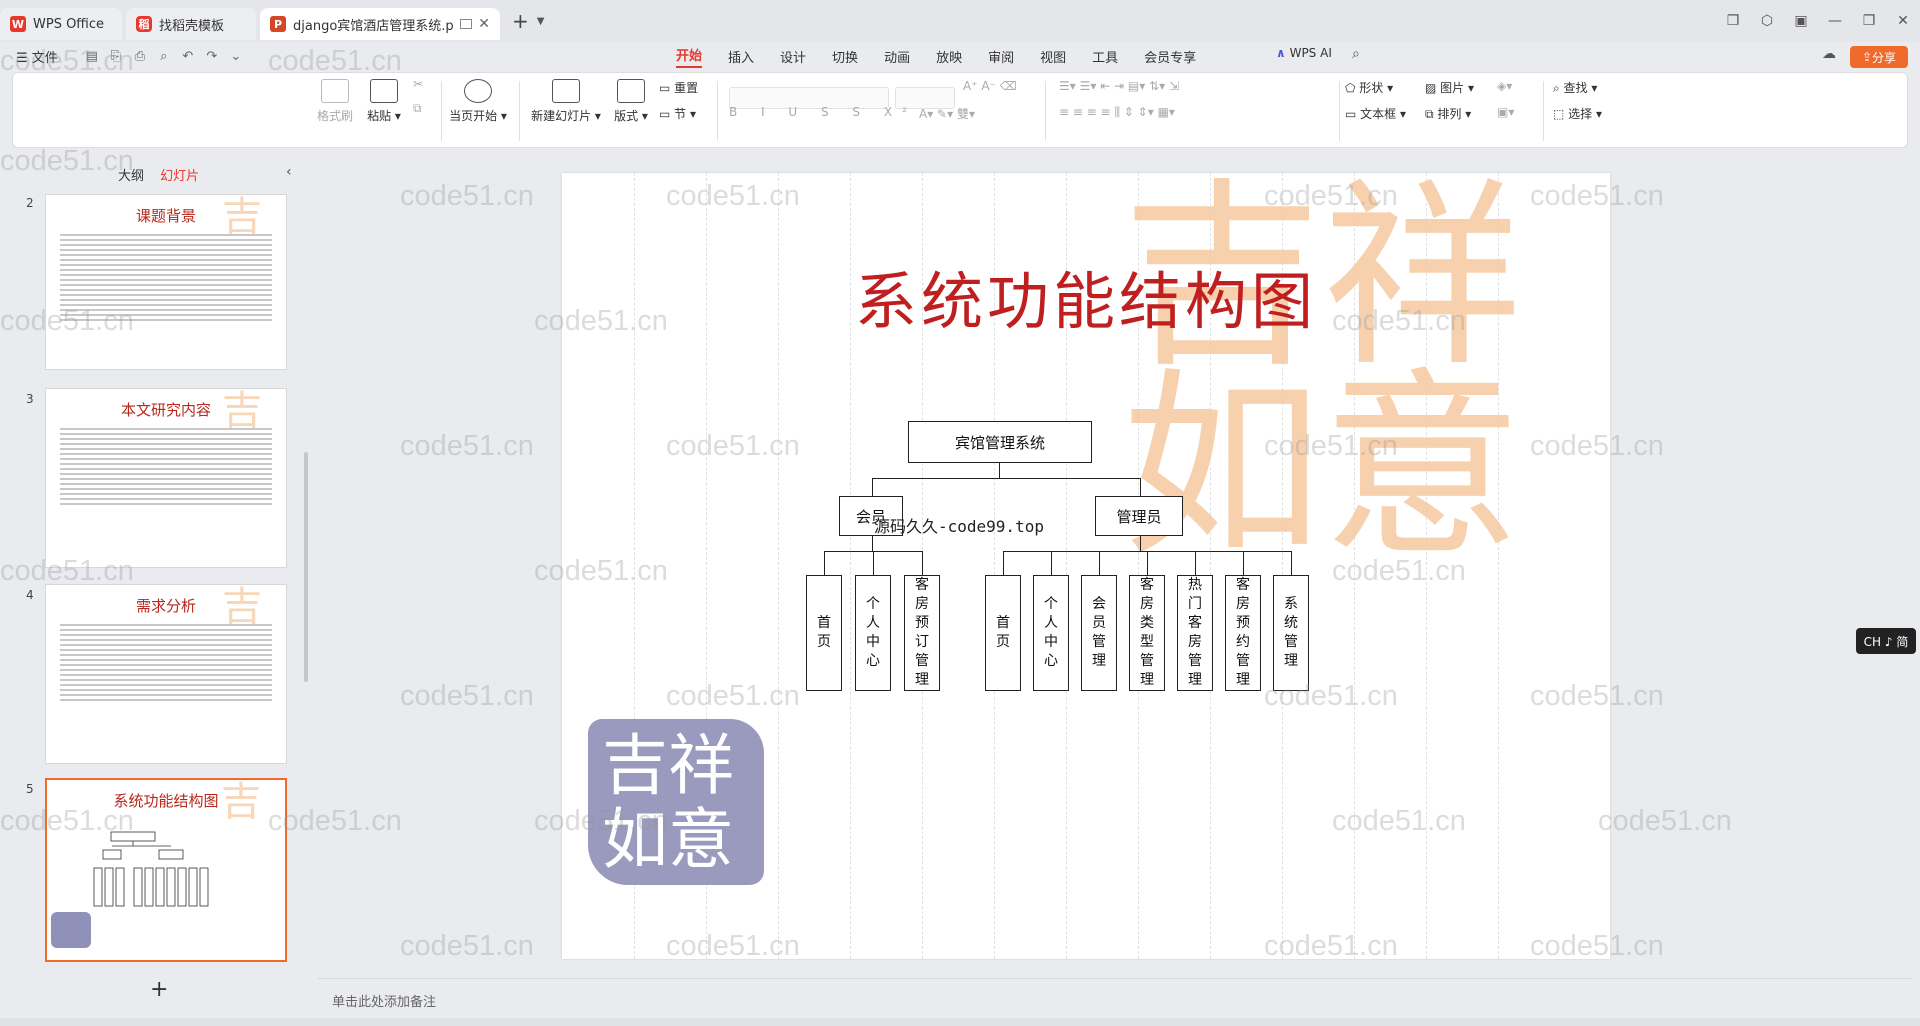  Describe the element at coordinates (188, 56) in the screenshot. I see `undo-icon: ↶` at that location.